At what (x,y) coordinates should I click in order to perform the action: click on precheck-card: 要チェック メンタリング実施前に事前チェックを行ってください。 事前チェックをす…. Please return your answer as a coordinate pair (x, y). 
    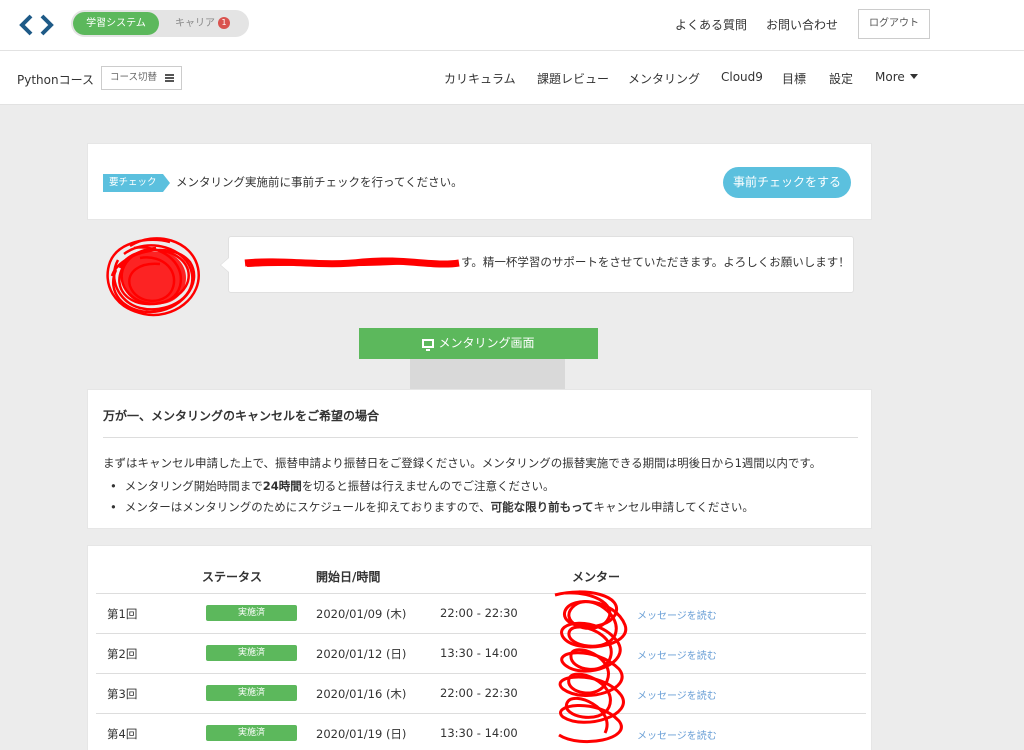
    Looking at the image, I should click on (479, 181).